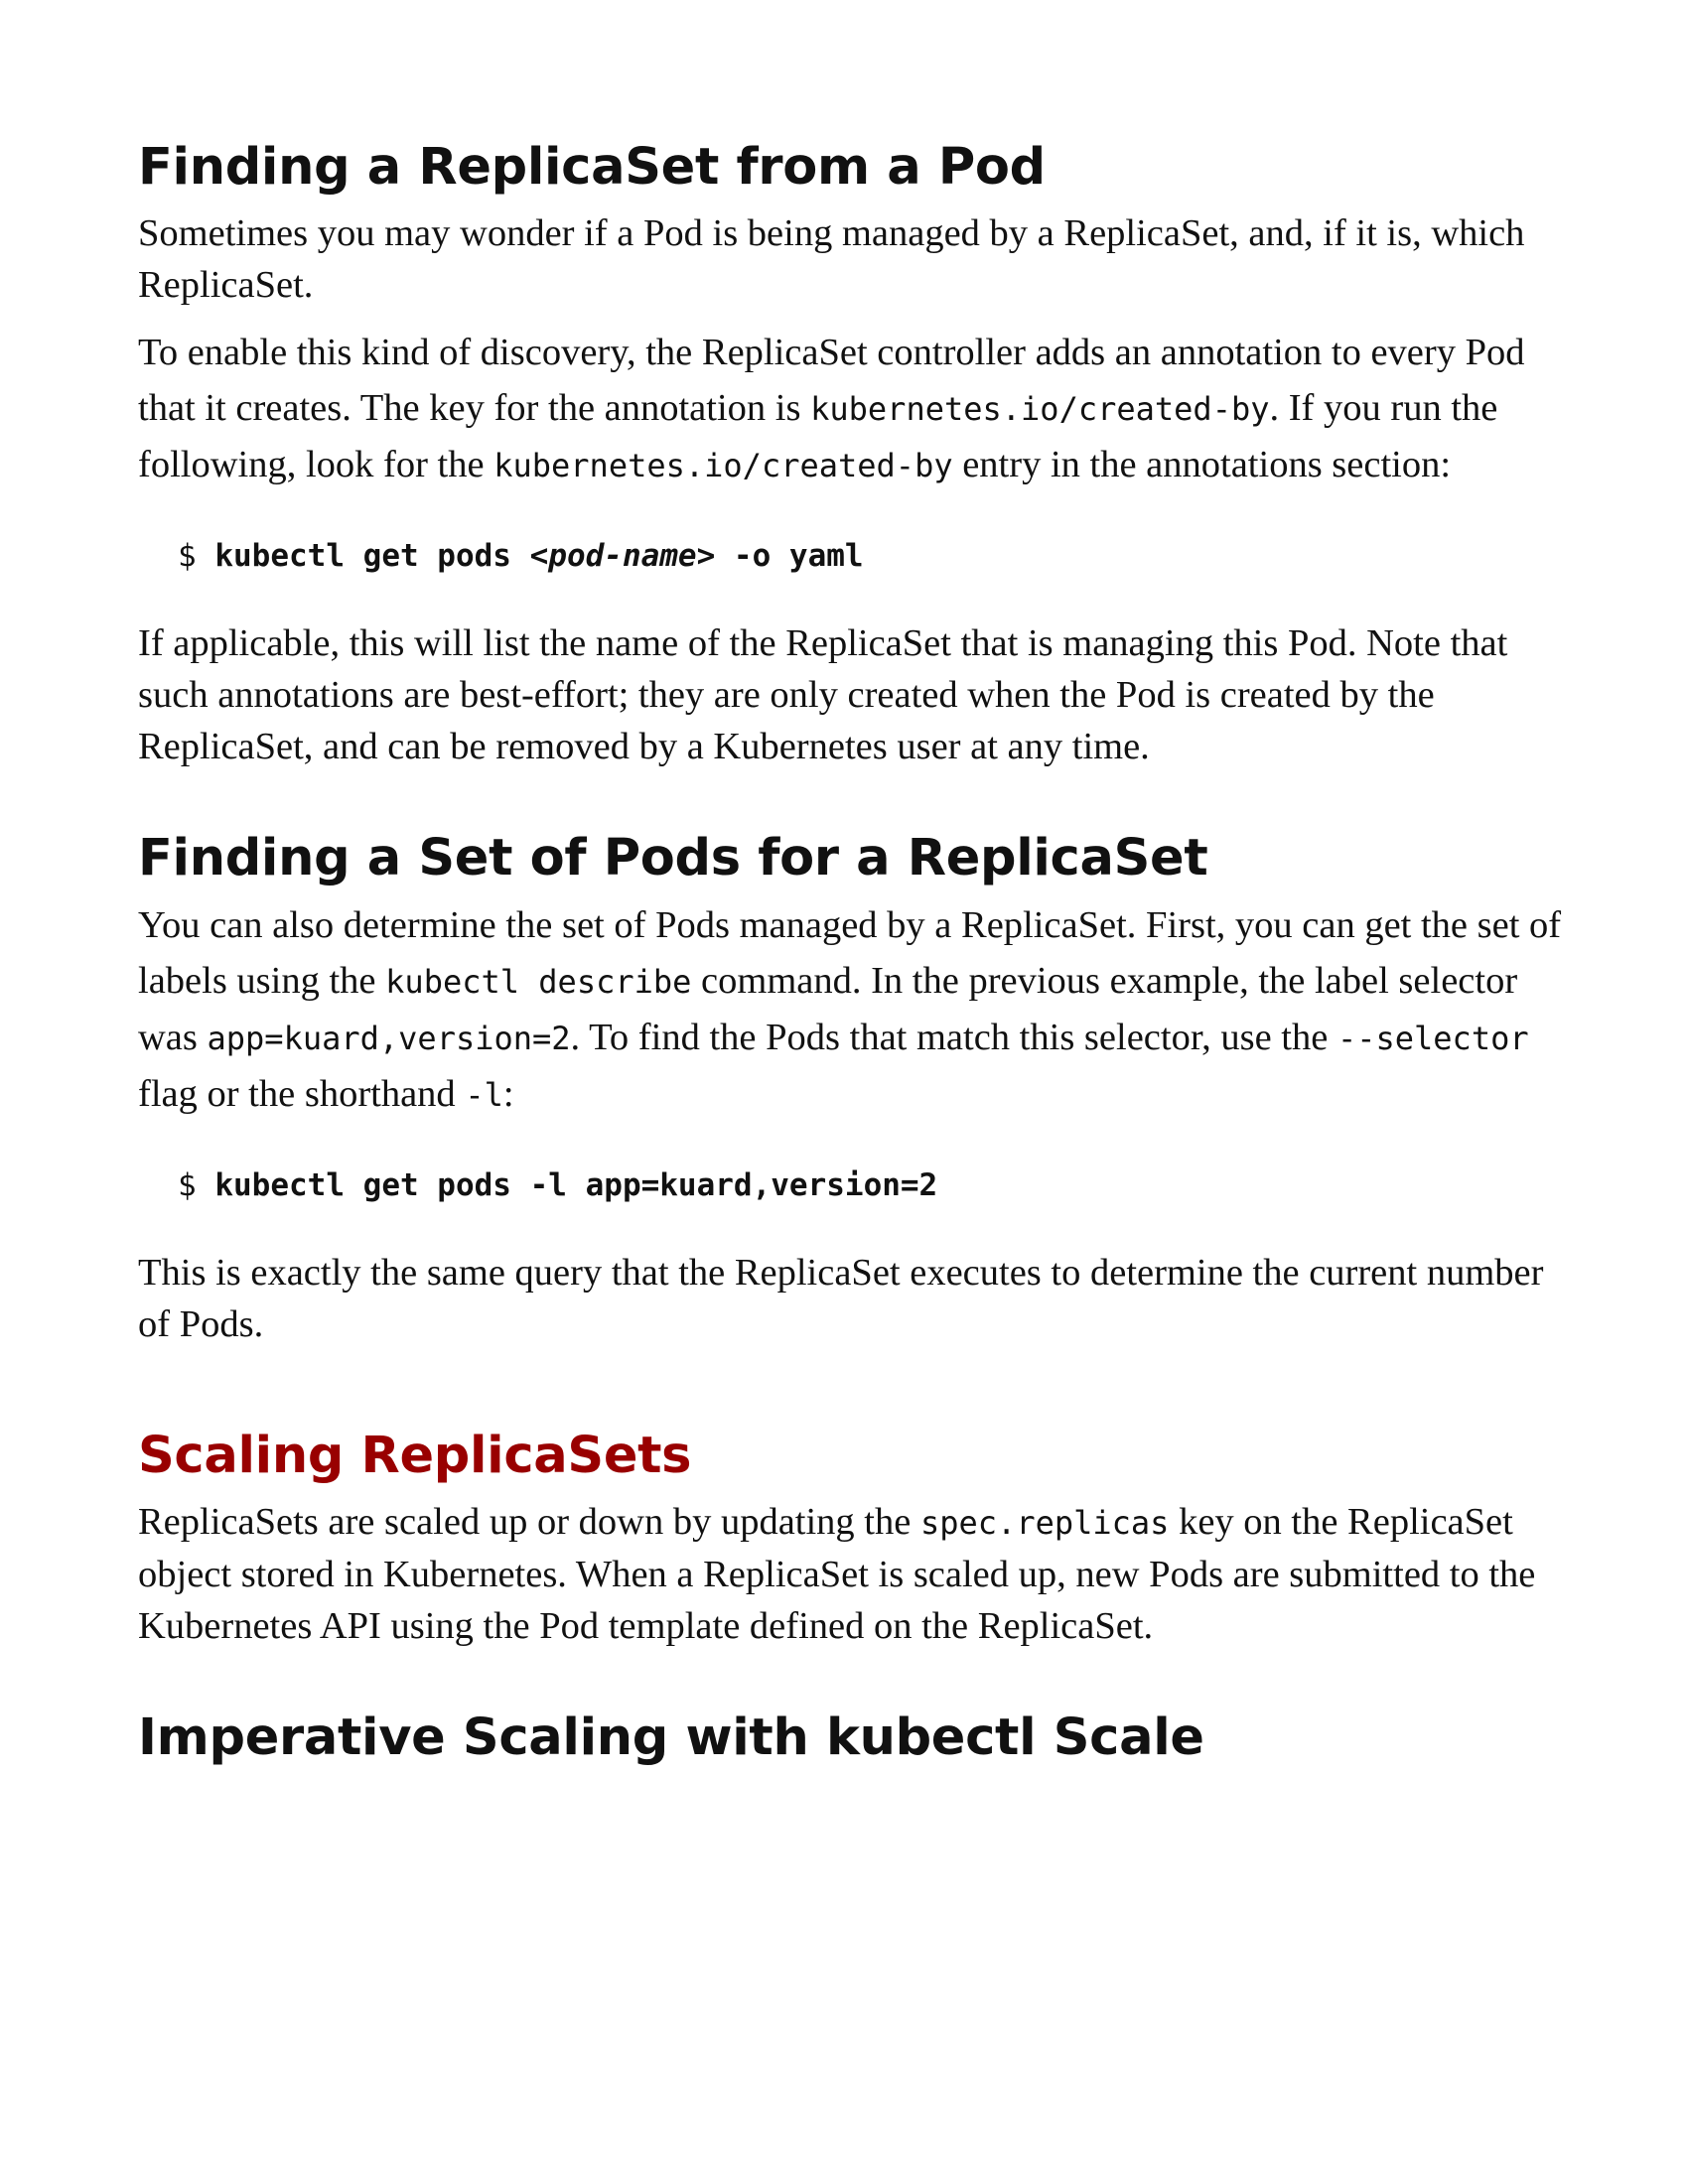 Image resolution: width=1688 pixels, height=2184 pixels. I want to click on heading-finding-replicaset-from-pod: Finding a ReplicaSet from a Pod, so click(592, 167).